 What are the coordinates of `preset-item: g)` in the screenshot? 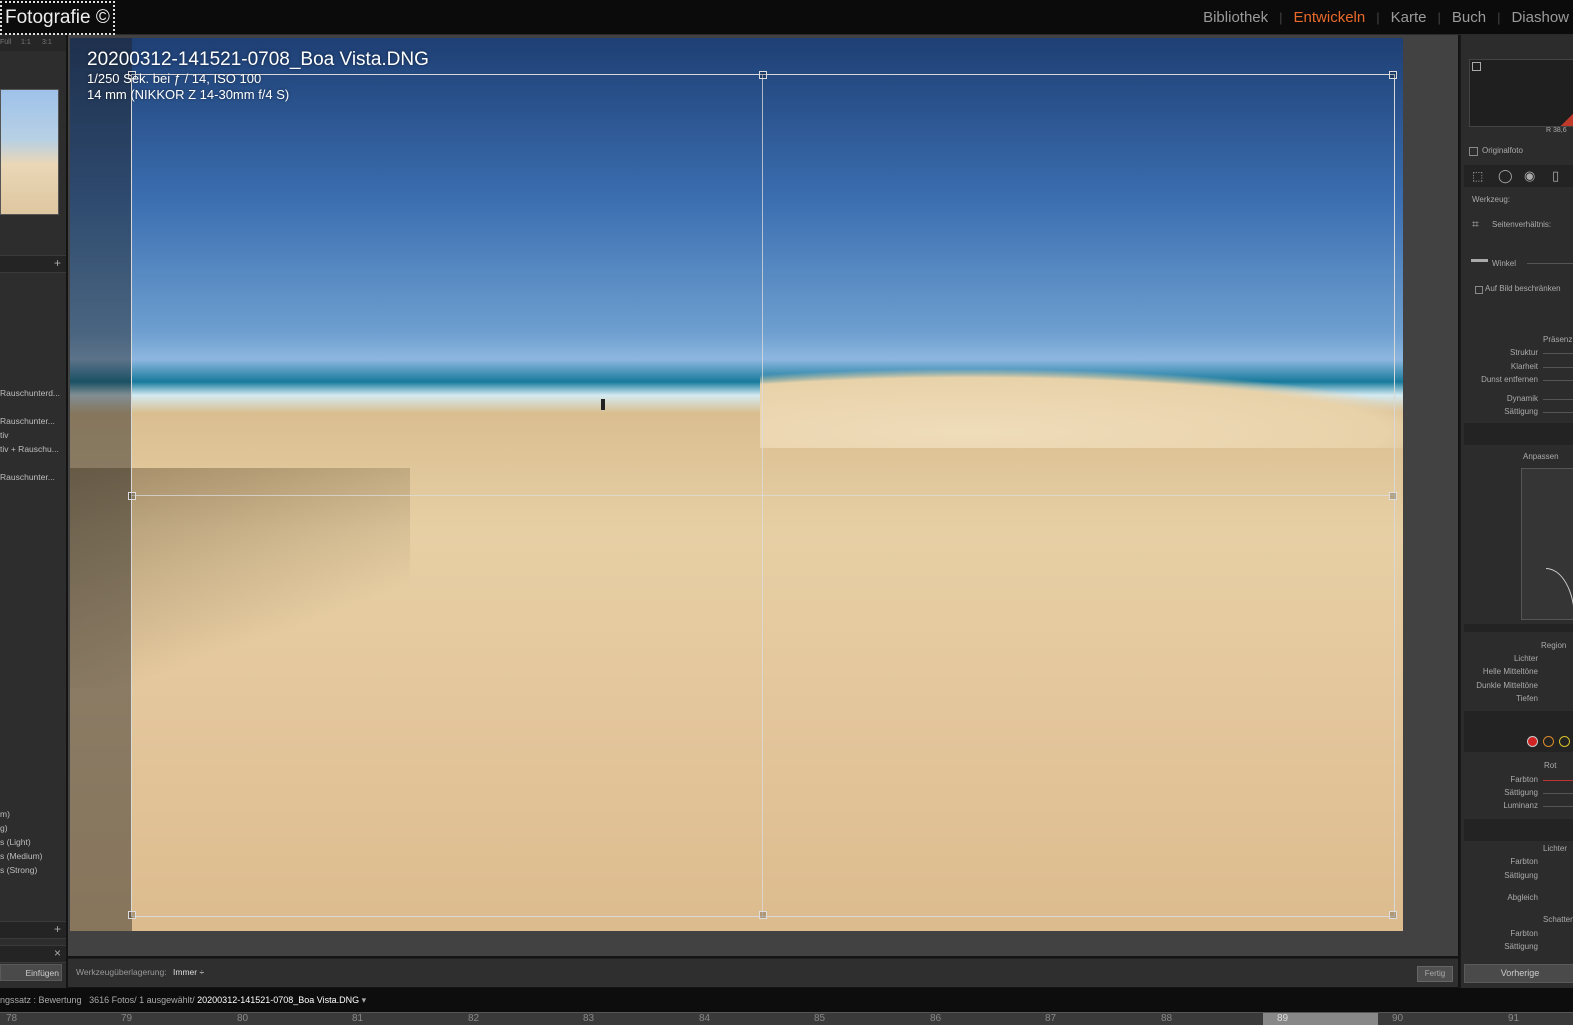 It's located at (4, 828).